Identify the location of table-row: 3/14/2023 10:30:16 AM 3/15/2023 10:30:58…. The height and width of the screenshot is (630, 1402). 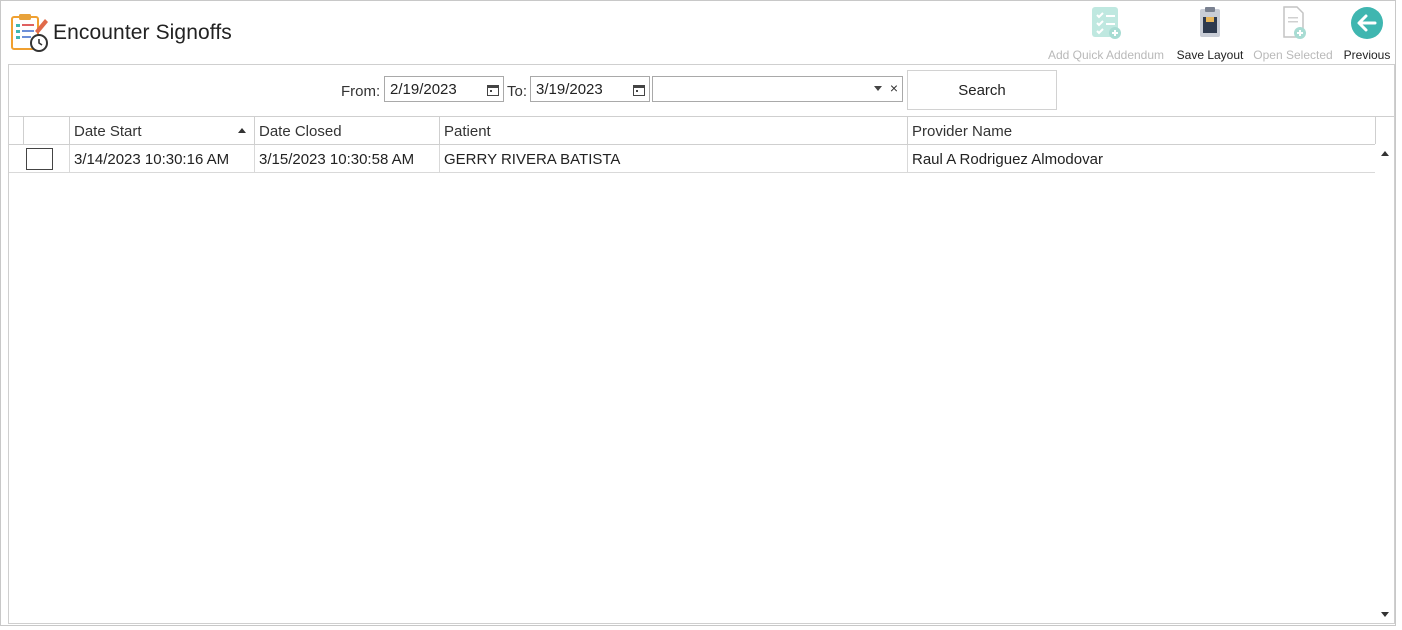
(692, 159).